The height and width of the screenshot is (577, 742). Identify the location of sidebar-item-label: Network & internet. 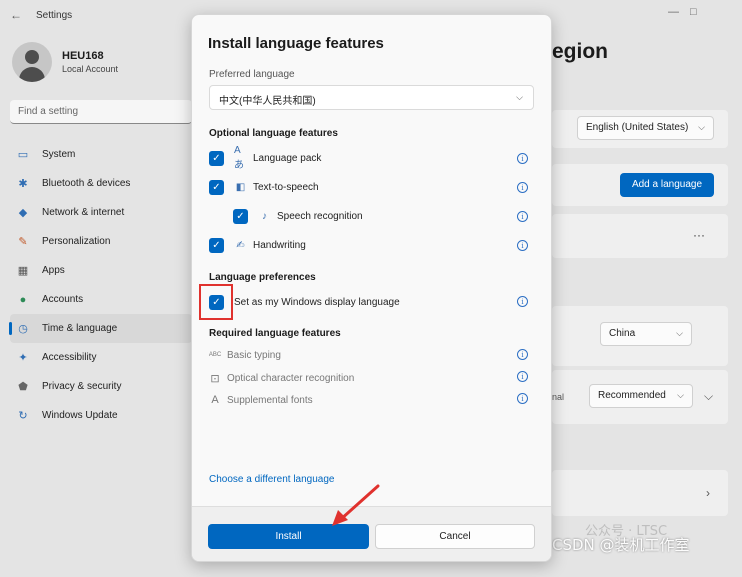
(83, 212).